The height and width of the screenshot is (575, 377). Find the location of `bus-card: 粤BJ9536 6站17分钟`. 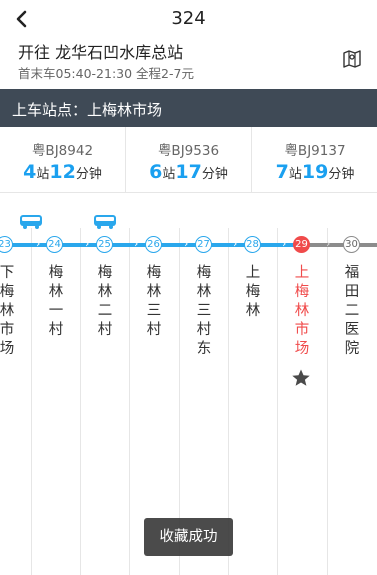

bus-card: 粤BJ9536 6站17分钟 is located at coordinates (188, 159).